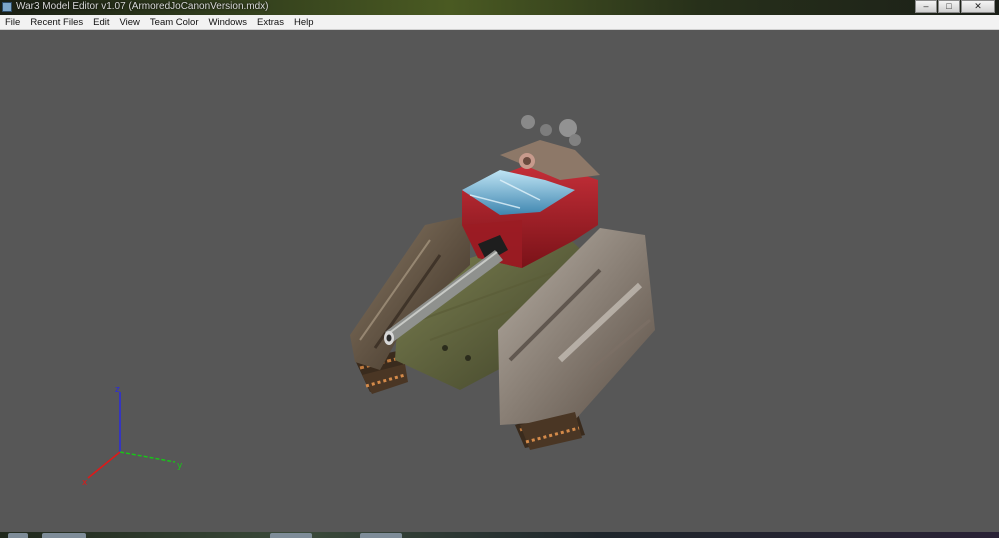 The image size is (999, 538). What do you see at coordinates (228, 22) in the screenshot?
I see `menu-windows: Windows` at bounding box center [228, 22].